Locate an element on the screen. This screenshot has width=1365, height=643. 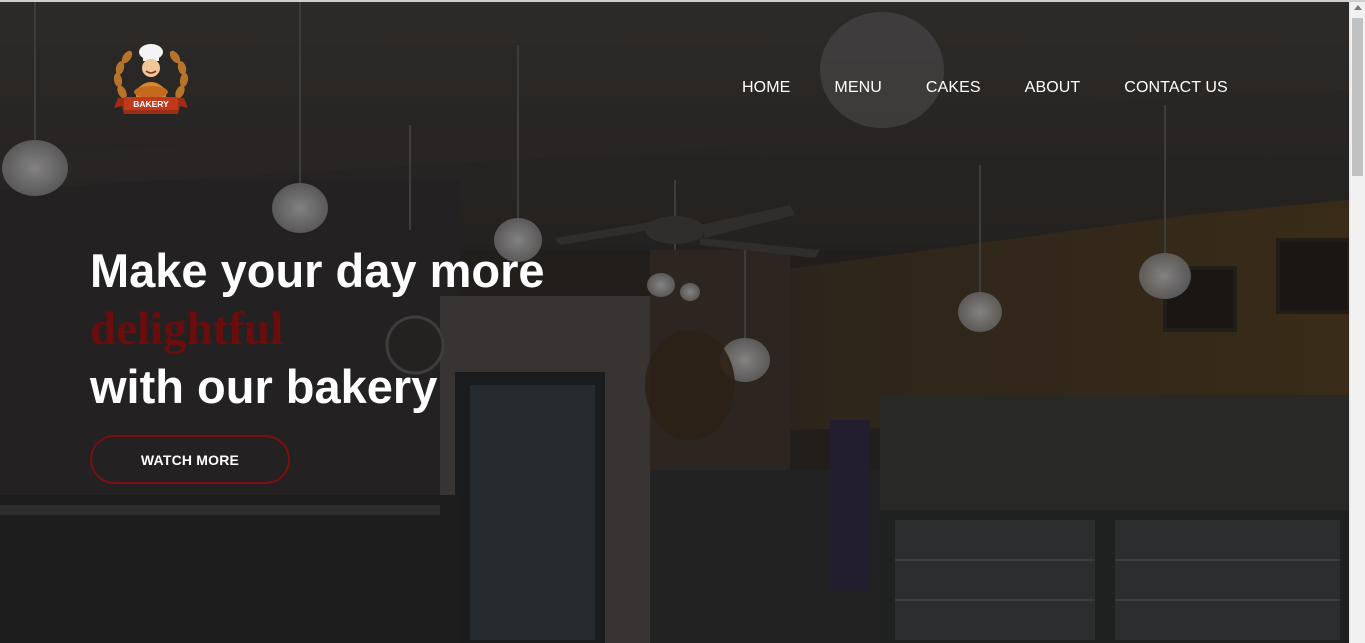
scrollbar-thumb is located at coordinates (1357, 97).